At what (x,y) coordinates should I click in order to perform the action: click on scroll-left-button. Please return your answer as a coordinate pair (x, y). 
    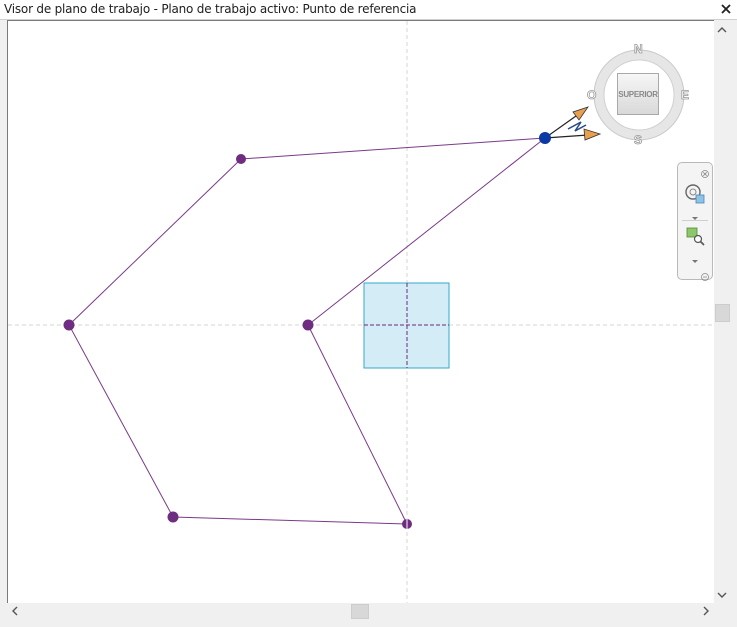
    Looking at the image, I should click on (15, 611).